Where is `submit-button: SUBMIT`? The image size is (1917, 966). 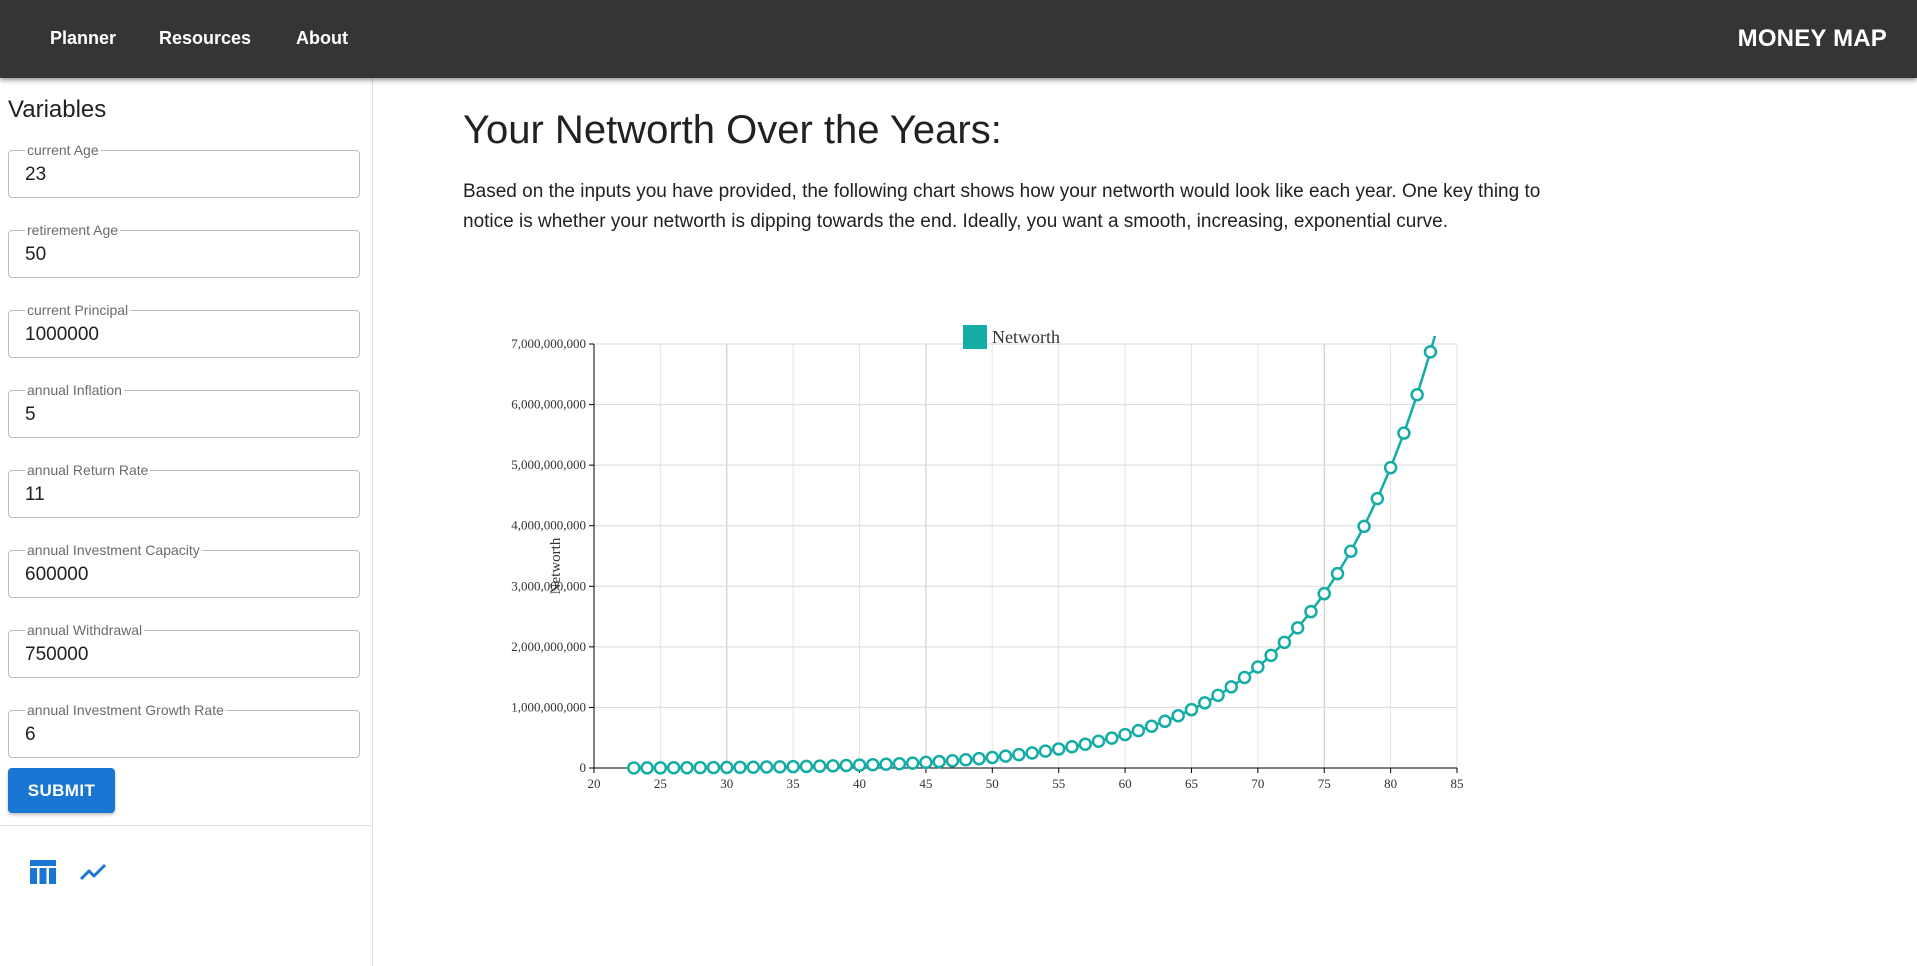
submit-button: SUBMIT is located at coordinates (61, 790).